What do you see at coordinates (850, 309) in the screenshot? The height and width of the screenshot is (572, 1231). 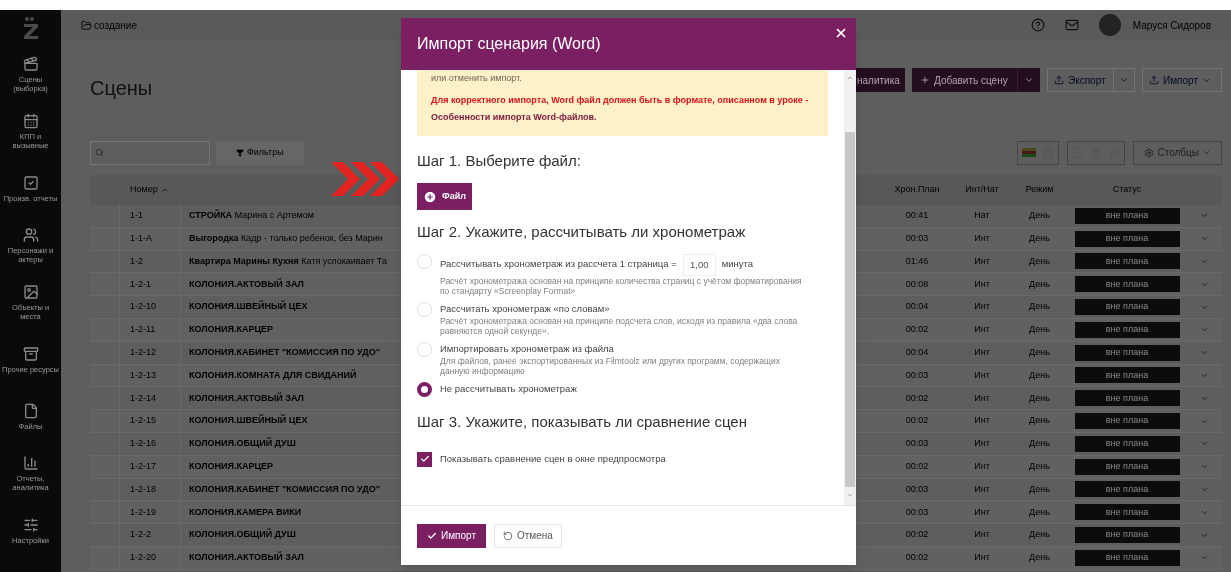 I see `scrollbar-thumb` at bounding box center [850, 309].